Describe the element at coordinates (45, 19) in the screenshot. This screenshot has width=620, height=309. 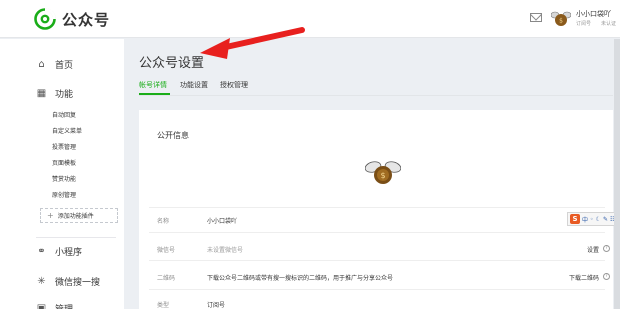
I see `wechat-official-logo-icon` at that location.